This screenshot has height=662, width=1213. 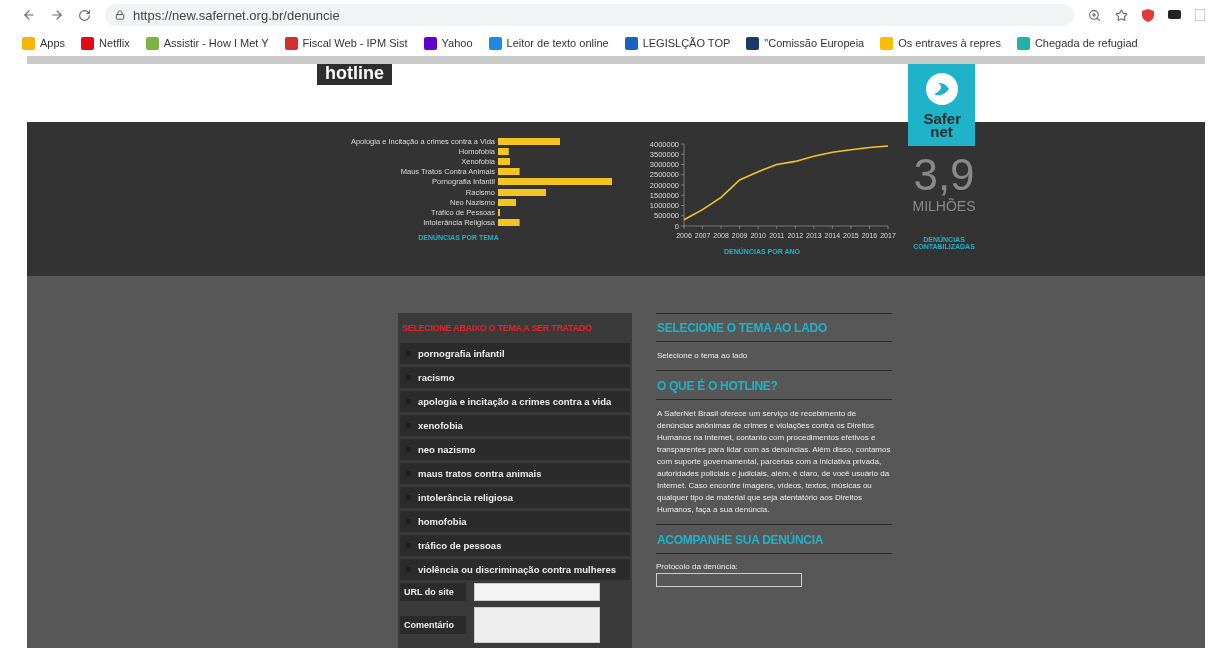 What do you see at coordinates (515, 569) in the screenshot?
I see `topic-item: violência ou discriminação contra mulheres` at bounding box center [515, 569].